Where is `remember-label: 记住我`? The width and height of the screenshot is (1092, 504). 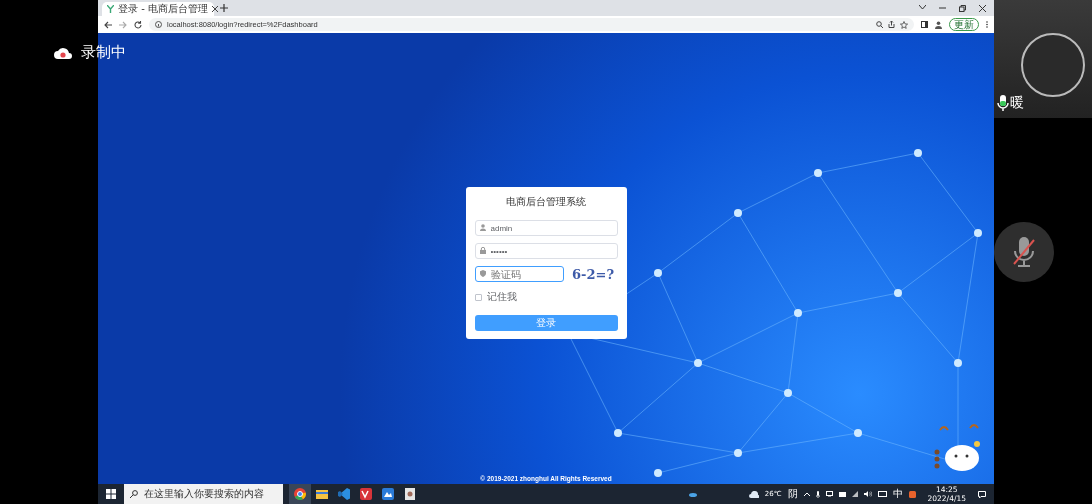
remember-label: 记住我 is located at coordinates (501, 297).